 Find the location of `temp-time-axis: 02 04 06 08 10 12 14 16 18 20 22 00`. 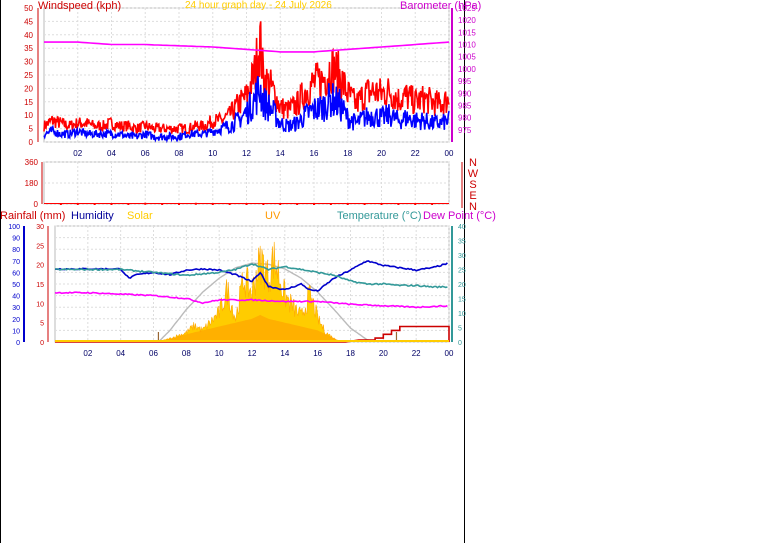

temp-time-axis: 02 04 06 08 10 12 14 16 18 20 22 00 is located at coordinates (268, 353).